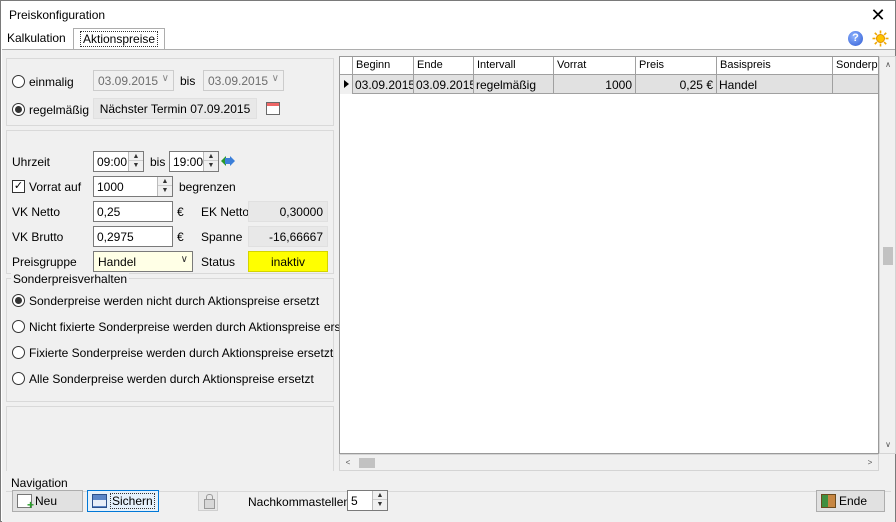  What do you see at coordinates (348, 463) in the screenshot?
I see `scroll-left-icon: <` at bounding box center [348, 463].